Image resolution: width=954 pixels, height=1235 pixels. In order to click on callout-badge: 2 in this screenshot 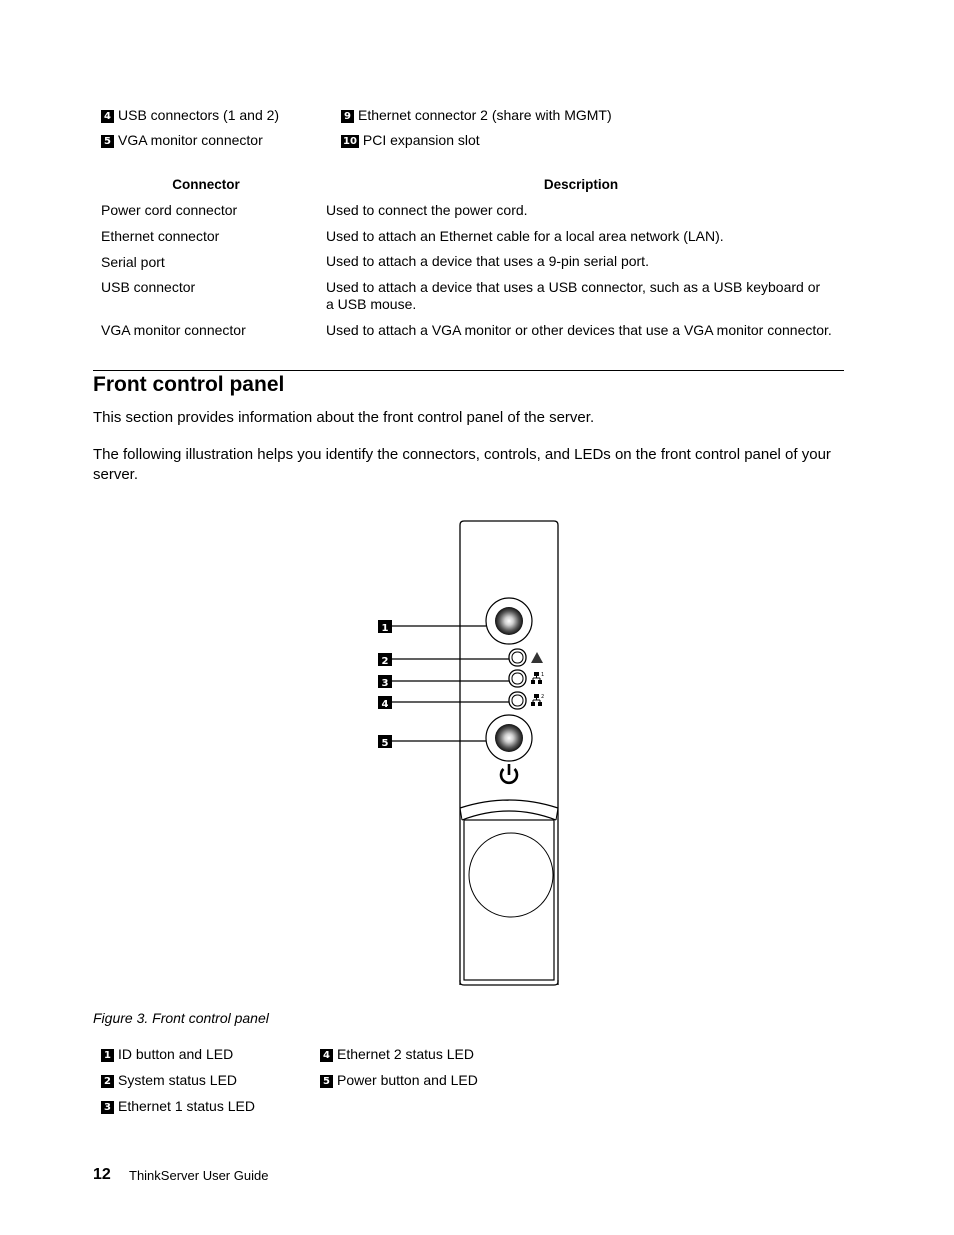, I will do `click(107, 1081)`.